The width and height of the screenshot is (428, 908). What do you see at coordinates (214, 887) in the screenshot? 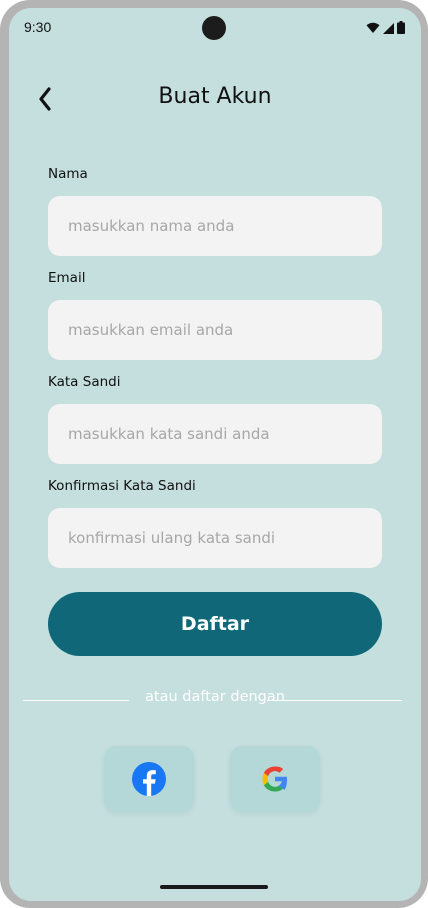
I see `home-indicator` at bounding box center [214, 887].